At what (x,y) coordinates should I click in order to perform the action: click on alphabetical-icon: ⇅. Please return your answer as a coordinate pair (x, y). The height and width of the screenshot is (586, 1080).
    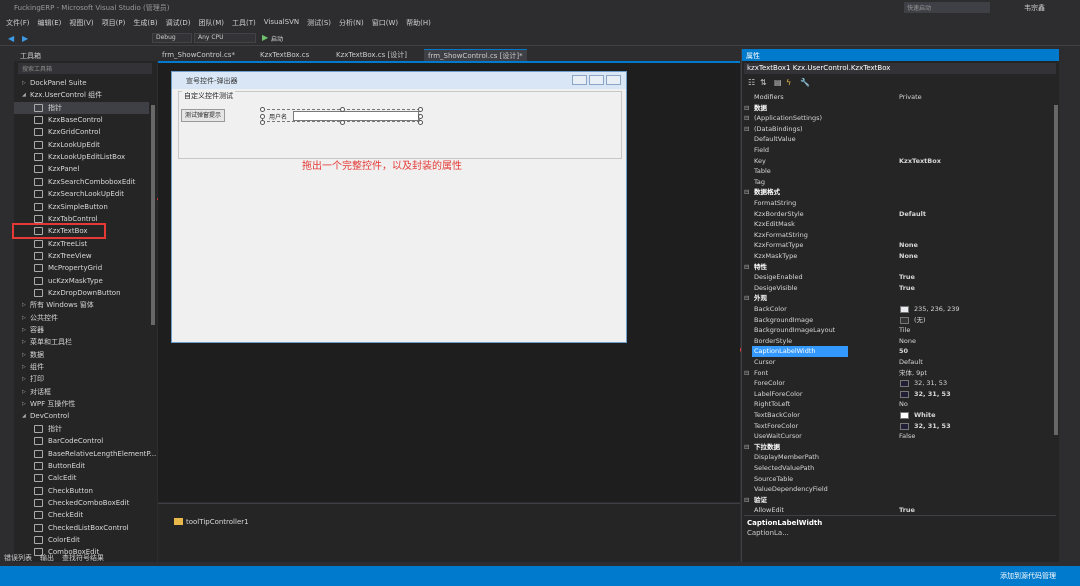
    Looking at the image, I should click on (763, 82).